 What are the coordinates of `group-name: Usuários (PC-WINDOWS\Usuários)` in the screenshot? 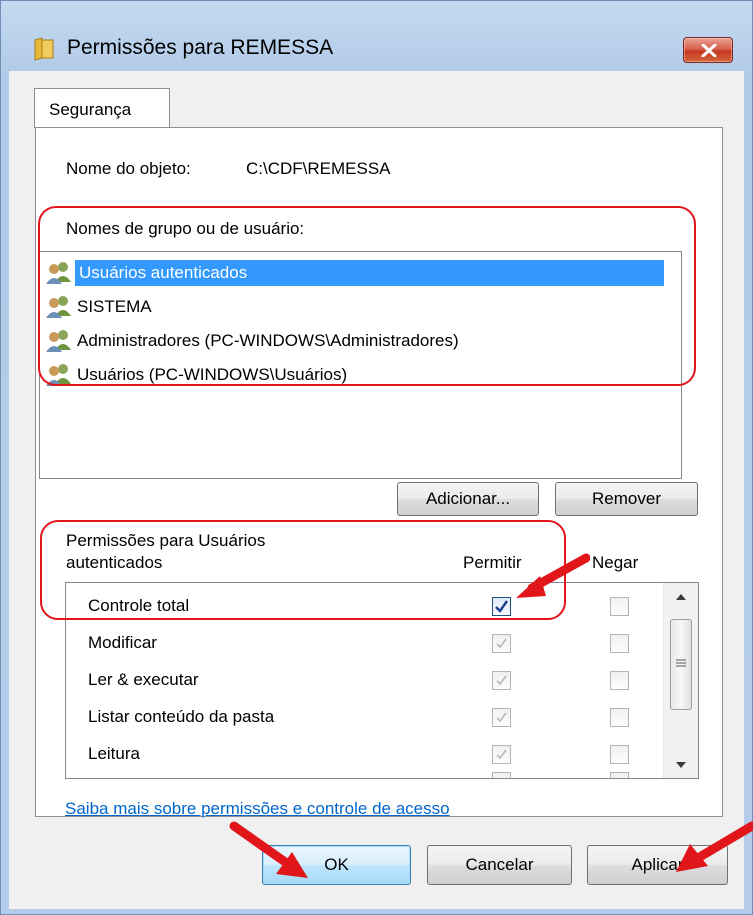 It's located at (212, 374).